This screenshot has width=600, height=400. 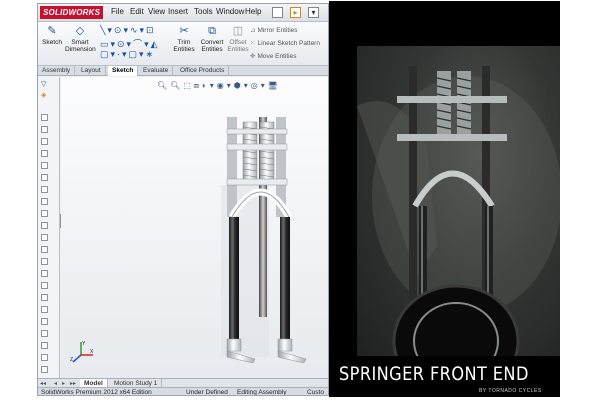 What do you see at coordinates (285, 345) in the screenshot?
I see `leg-end-right` at bounding box center [285, 345].